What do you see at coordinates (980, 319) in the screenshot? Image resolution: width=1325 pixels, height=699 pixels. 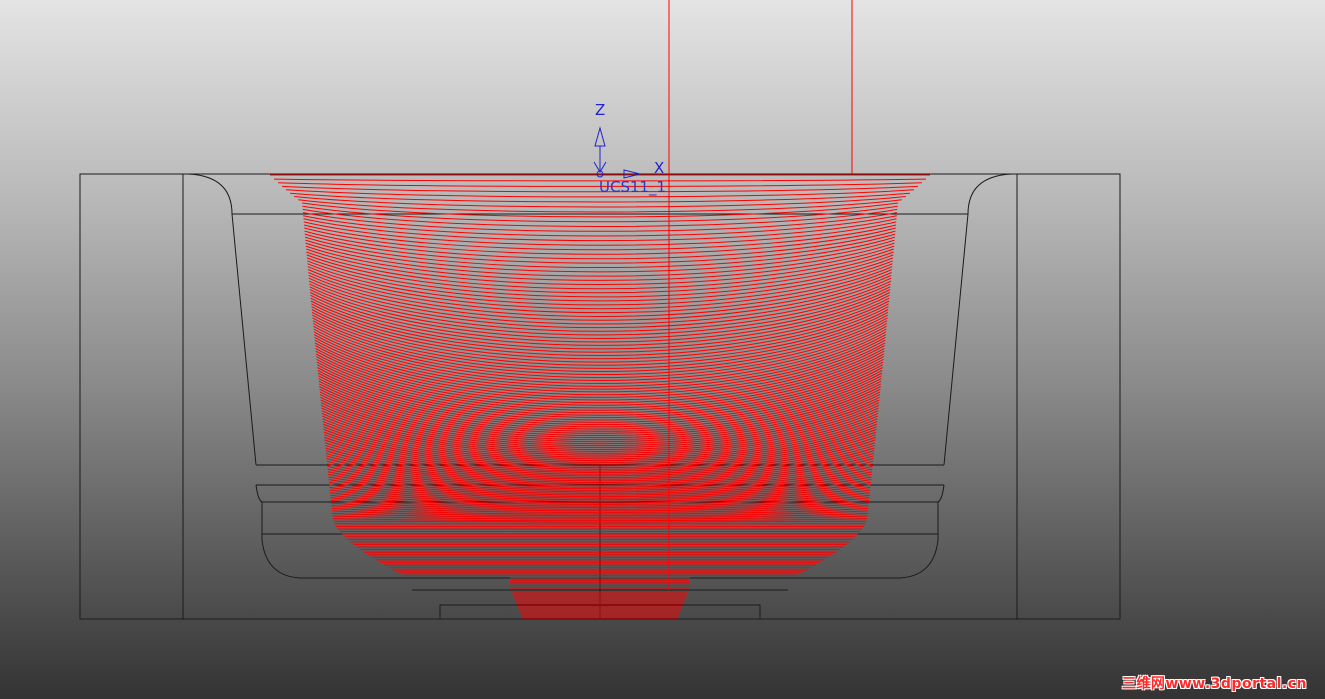 I see `cavity-right-wall` at bounding box center [980, 319].